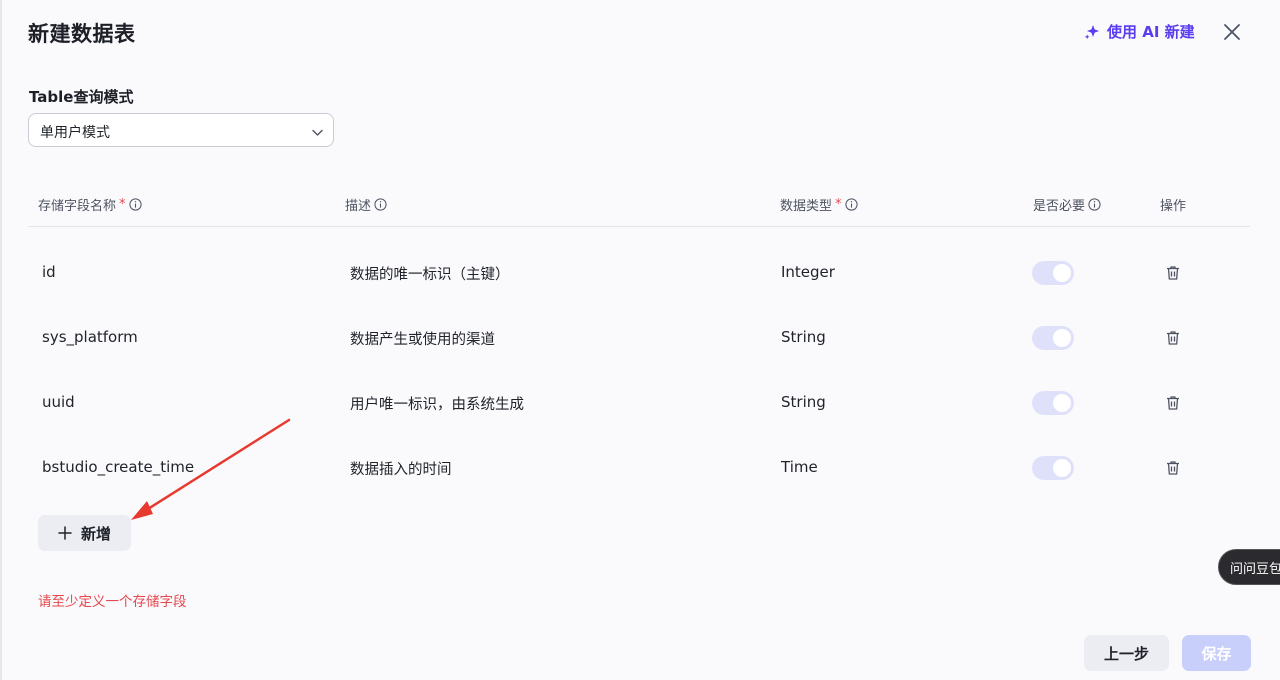  What do you see at coordinates (799, 467) in the screenshot?
I see `field-type: Time` at bounding box center [799, 467].